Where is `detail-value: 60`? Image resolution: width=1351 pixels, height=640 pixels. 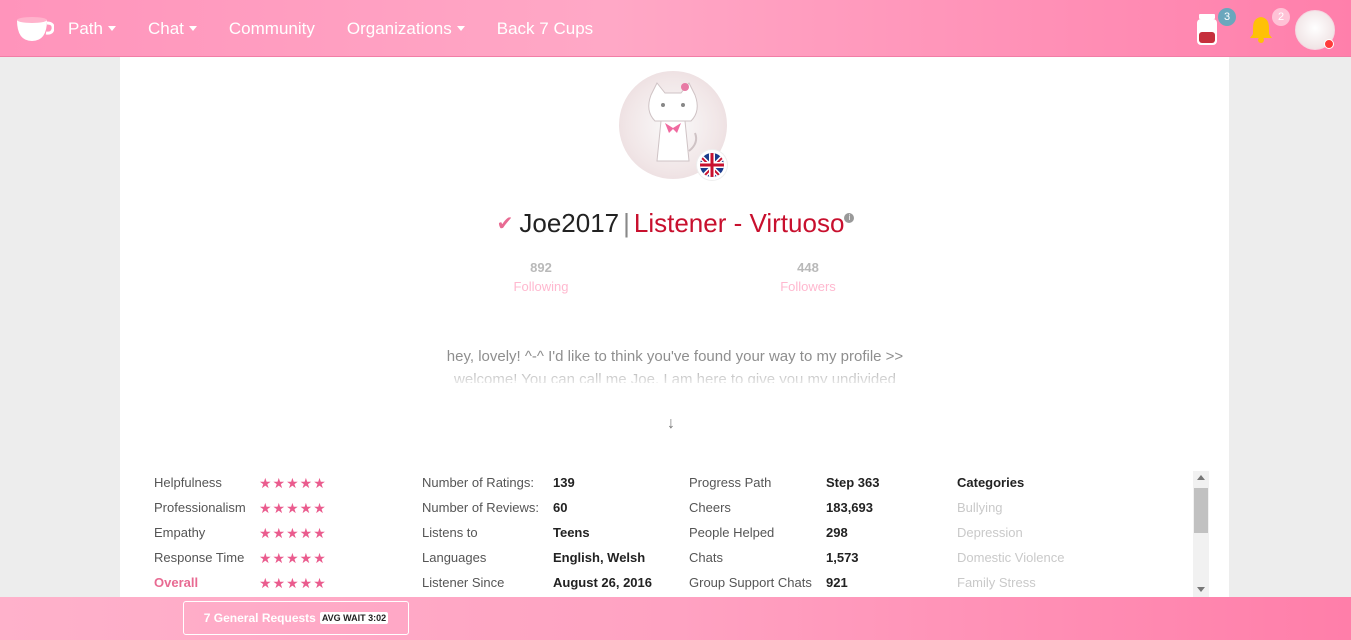 detail-value: 60 is located at coordinates (560, 507).